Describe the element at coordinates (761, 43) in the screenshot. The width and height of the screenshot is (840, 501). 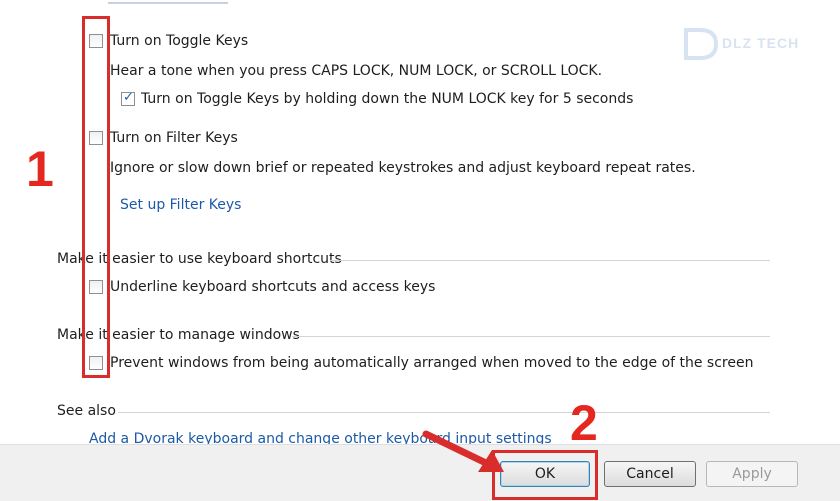
I see `watermark-text: DLZ TECH` at that location.